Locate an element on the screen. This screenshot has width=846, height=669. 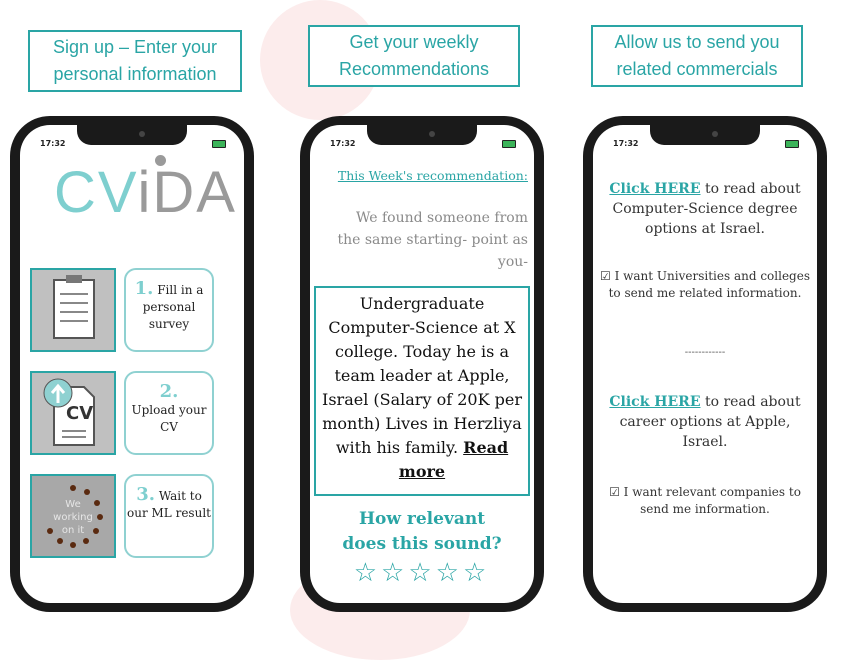
click-here-degree-link: Click HERE is located at coordinates (654, 189).